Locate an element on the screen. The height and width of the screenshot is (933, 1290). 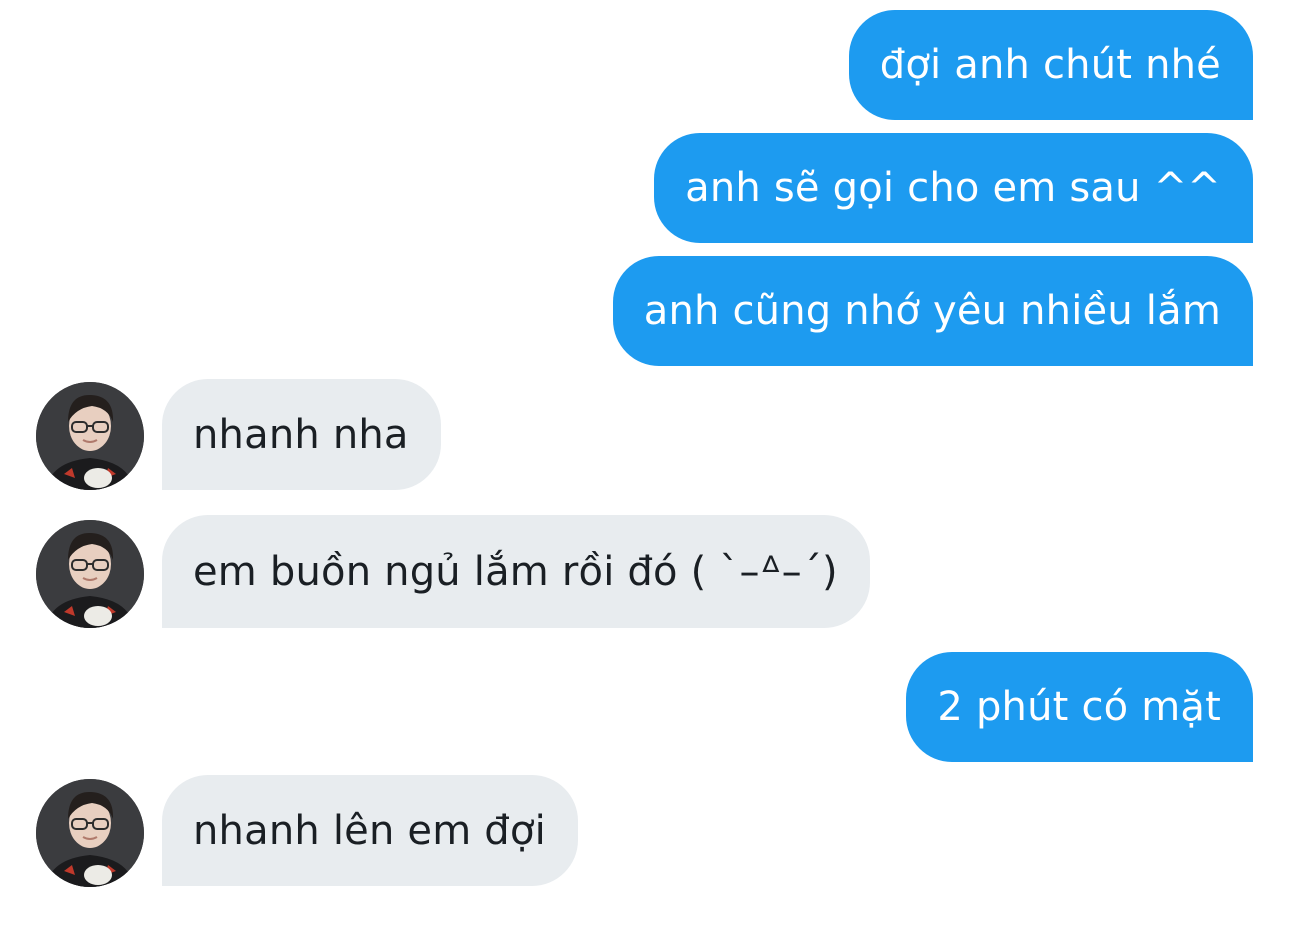
message-text: nhanh nha is located at coordinates (301, 434).